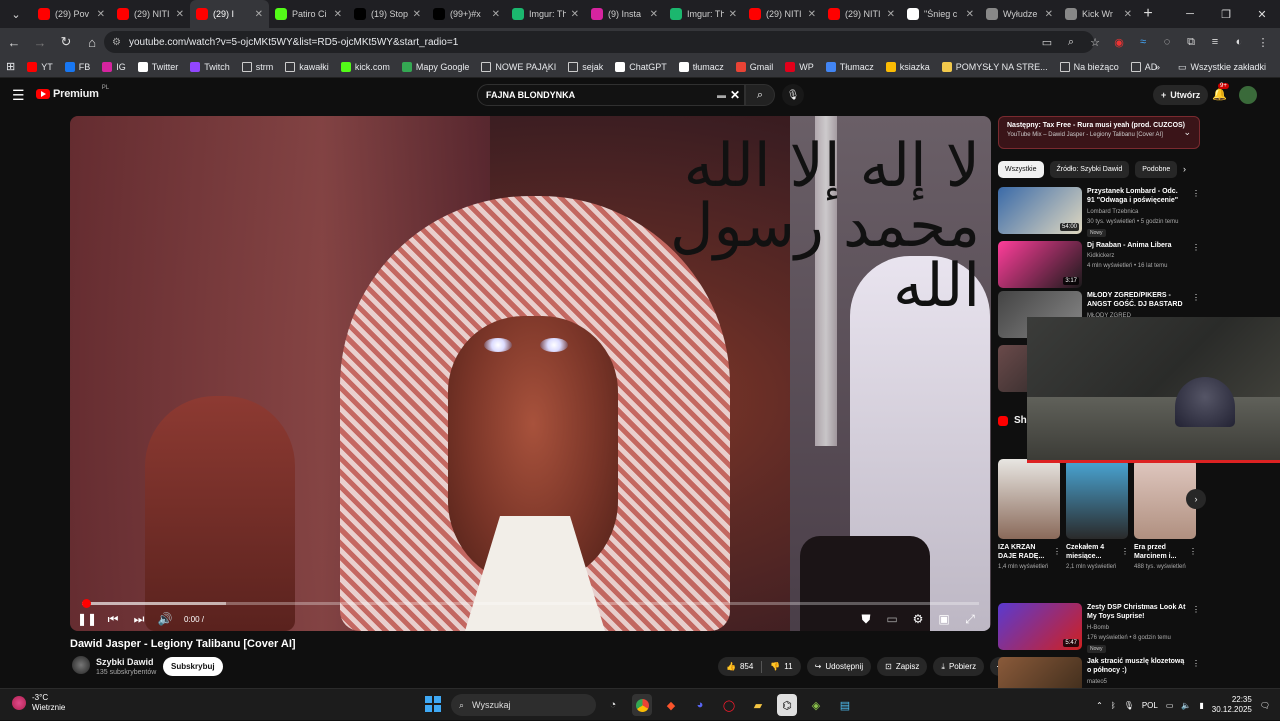 The height and width of the screenshot is (721, 1280). Describe the element at coordinates (613, 705) in the screenshot. I see `app-widget-icon: ◔` at that location.